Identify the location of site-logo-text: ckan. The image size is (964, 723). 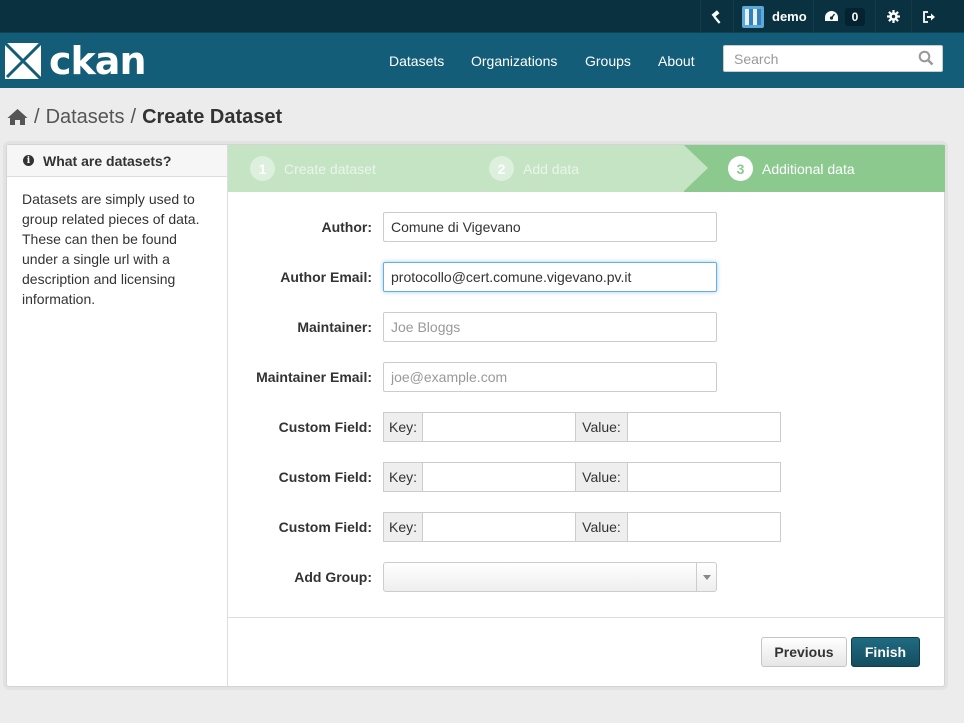
(97, 61).